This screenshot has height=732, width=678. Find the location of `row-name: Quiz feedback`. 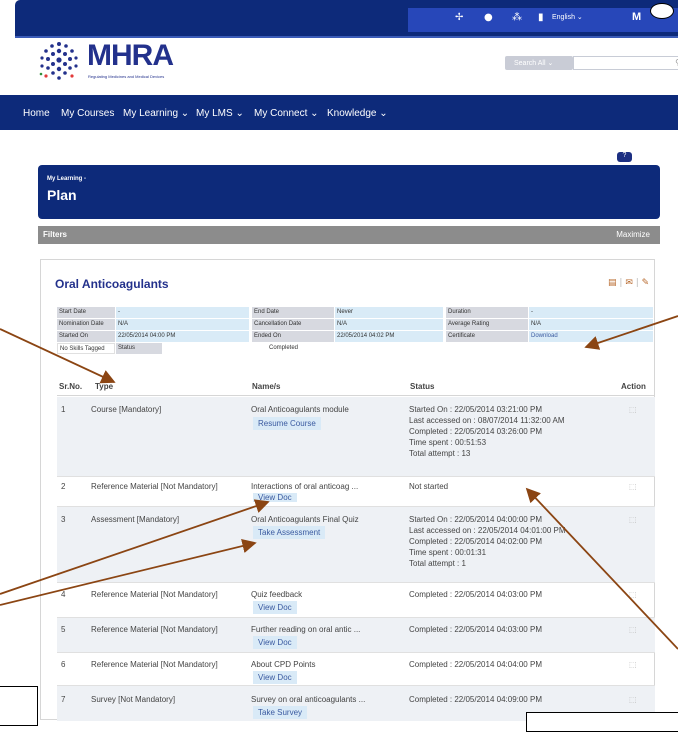

row-name: Quiz feedback is located at coordinates (277, 594).